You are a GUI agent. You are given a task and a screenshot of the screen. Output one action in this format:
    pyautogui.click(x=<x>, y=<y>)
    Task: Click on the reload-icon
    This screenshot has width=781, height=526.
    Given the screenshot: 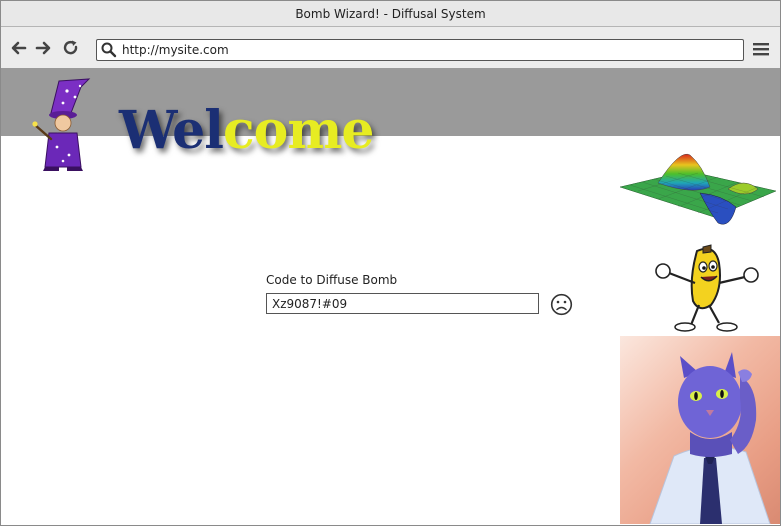 What is the action you would take?
    pyautogui.click(x=71, y=48)
    